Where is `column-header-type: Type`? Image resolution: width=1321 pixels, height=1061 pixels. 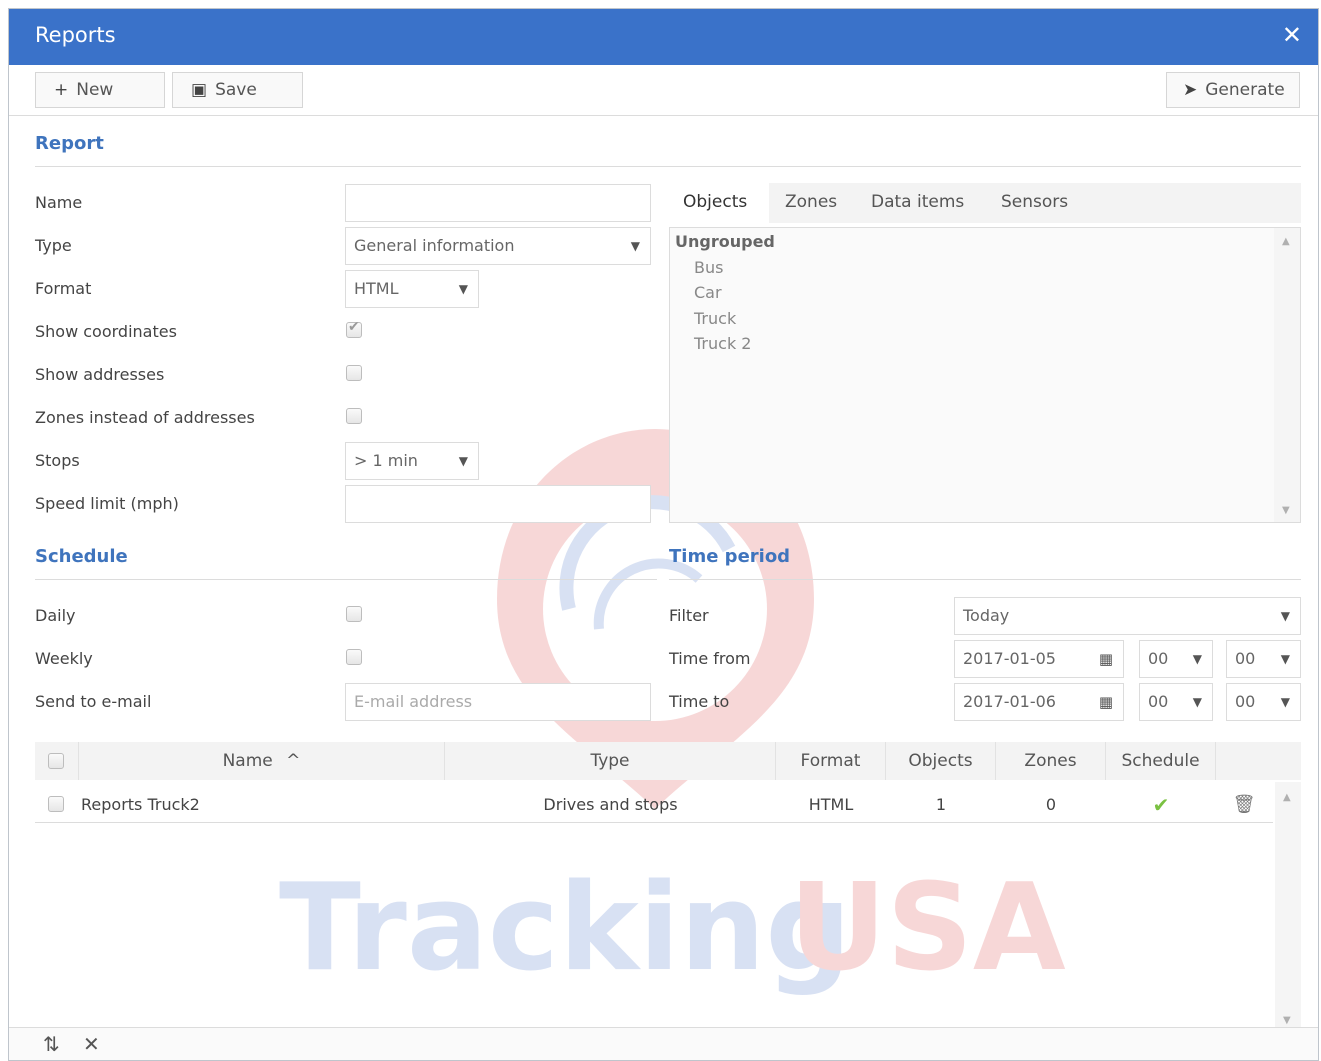
column-header-type: Type is located at coordinates (610, 761).